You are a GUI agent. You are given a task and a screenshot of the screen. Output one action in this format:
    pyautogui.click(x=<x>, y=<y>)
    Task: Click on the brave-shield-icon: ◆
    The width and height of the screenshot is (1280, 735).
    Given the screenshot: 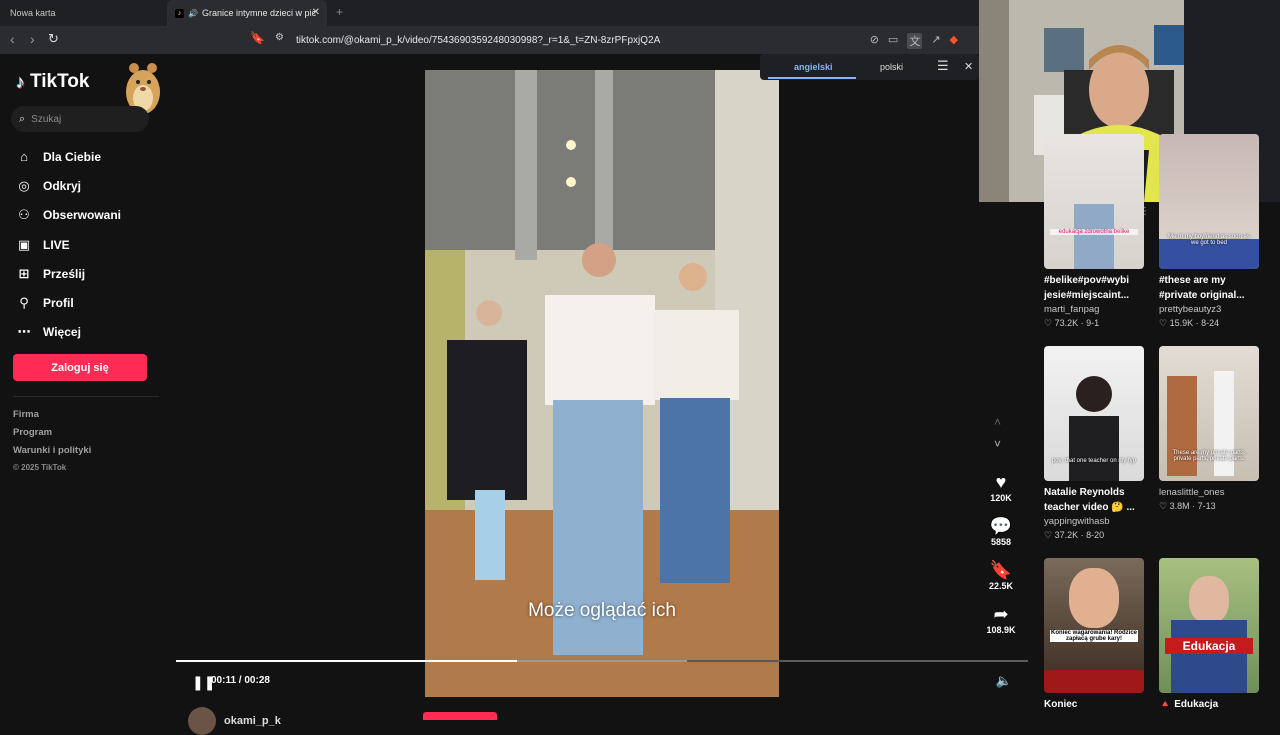 What is the action you would take?
    pyautogui.click(x=954, y=41)
    